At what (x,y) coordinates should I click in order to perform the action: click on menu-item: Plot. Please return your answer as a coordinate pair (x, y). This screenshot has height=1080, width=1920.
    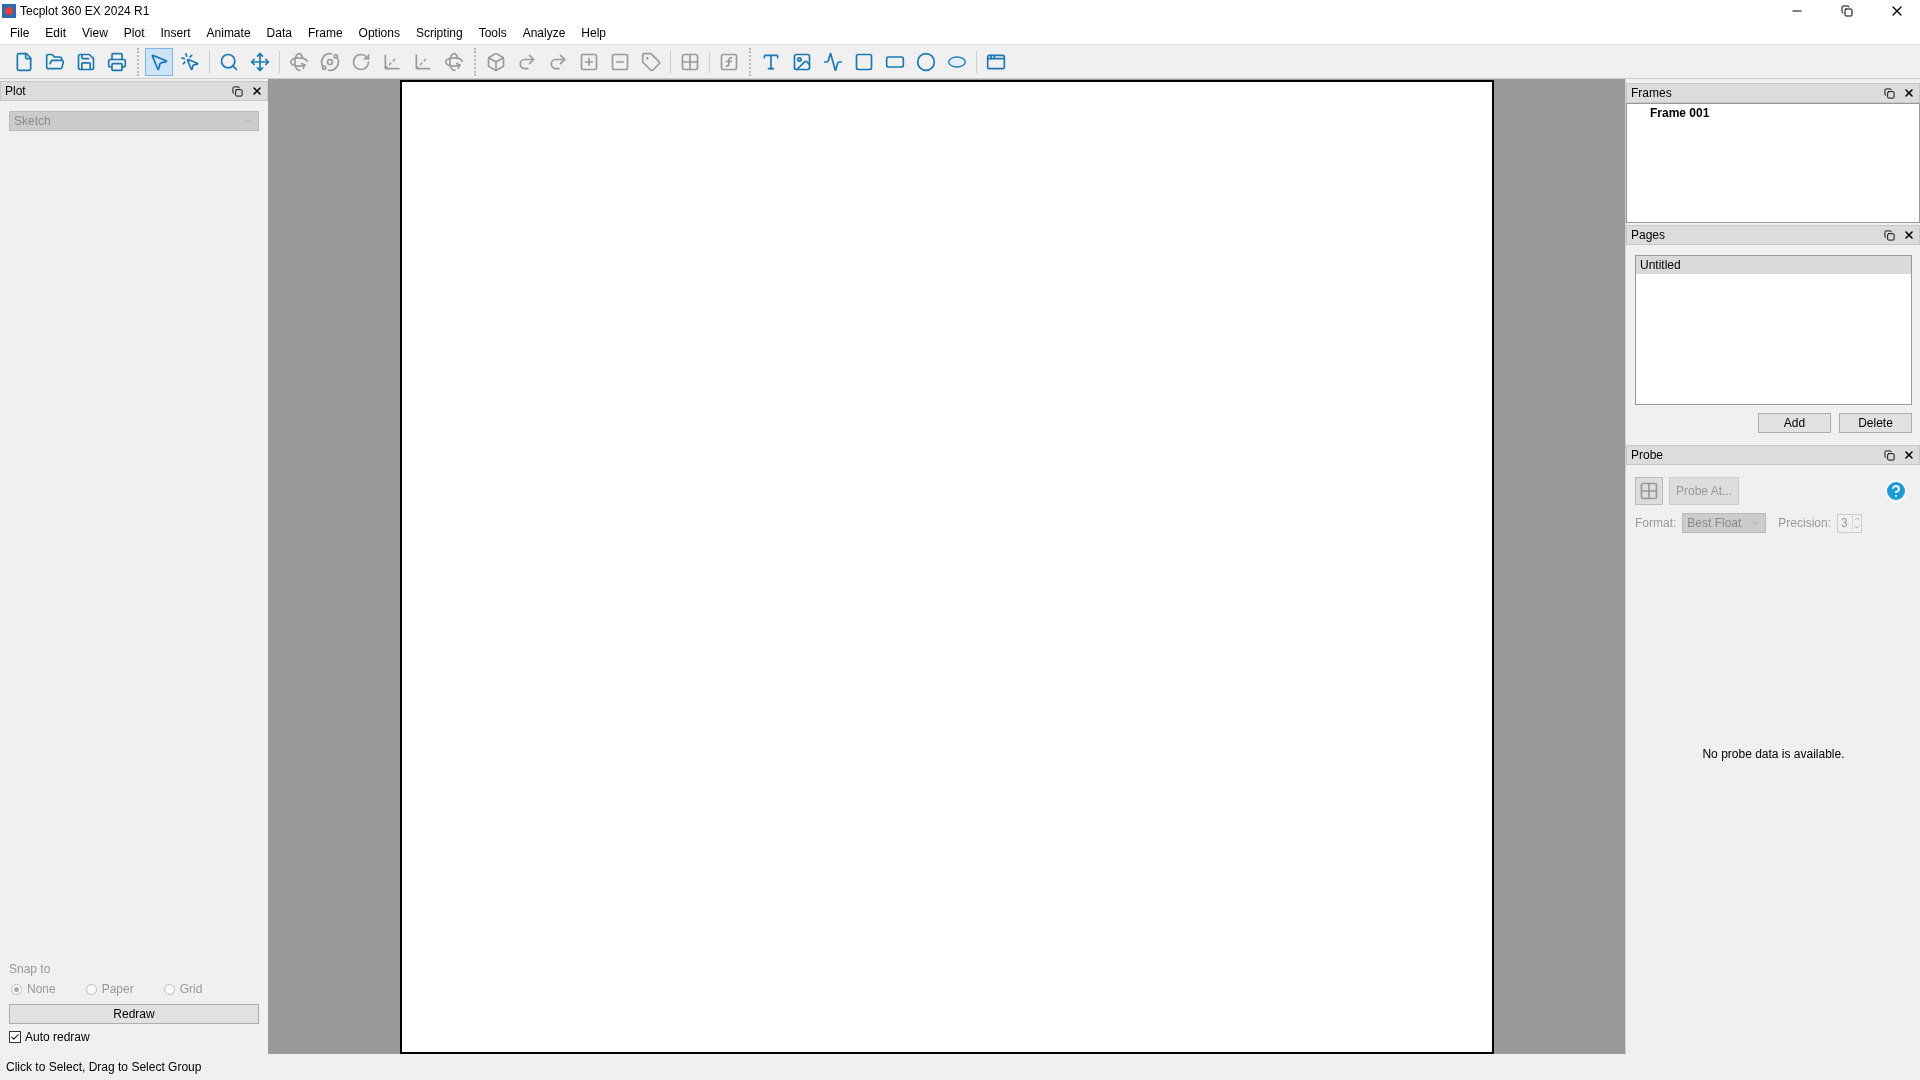
    Looking at the image, I should click on (134, 33).